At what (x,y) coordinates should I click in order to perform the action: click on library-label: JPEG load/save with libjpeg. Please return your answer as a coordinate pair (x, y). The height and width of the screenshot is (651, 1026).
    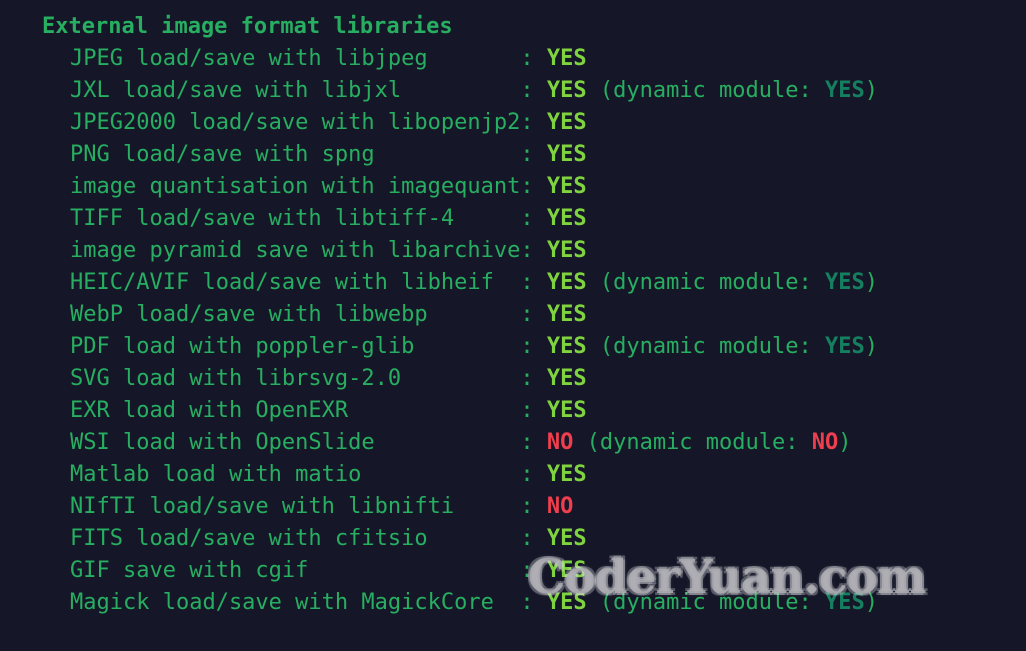
    Looking at the image, I should click on (295, 58).